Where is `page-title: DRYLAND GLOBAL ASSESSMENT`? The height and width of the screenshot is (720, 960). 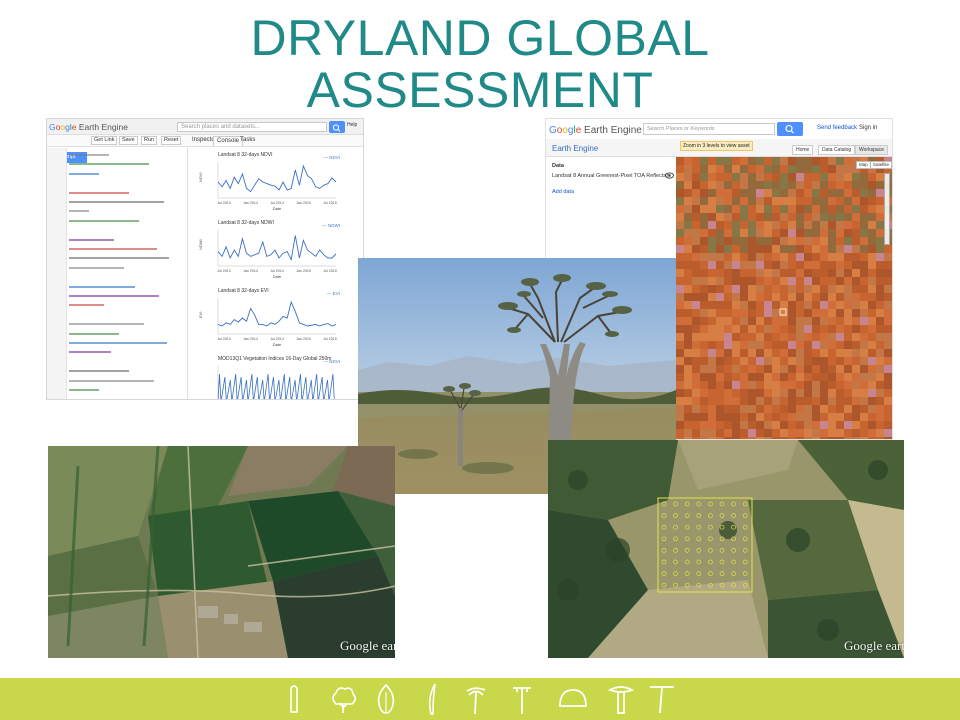 page-title: DRYLAND GLOBAL ASSESSMENT is located at coordinates (480, 64).